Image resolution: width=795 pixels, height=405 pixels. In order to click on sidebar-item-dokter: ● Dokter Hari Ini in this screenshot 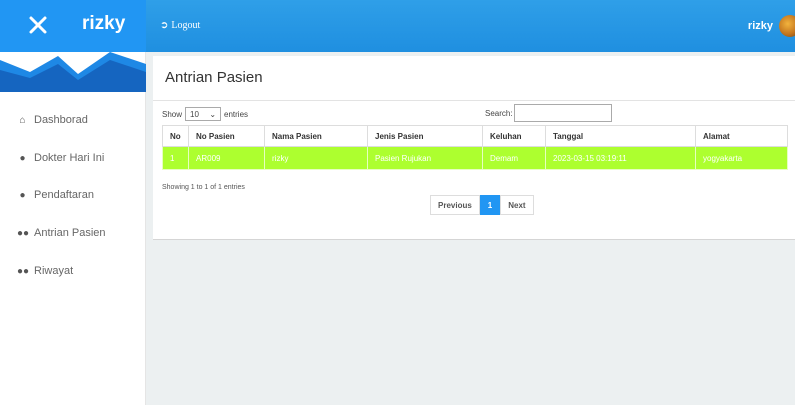, I will do `click(60, 158)`.